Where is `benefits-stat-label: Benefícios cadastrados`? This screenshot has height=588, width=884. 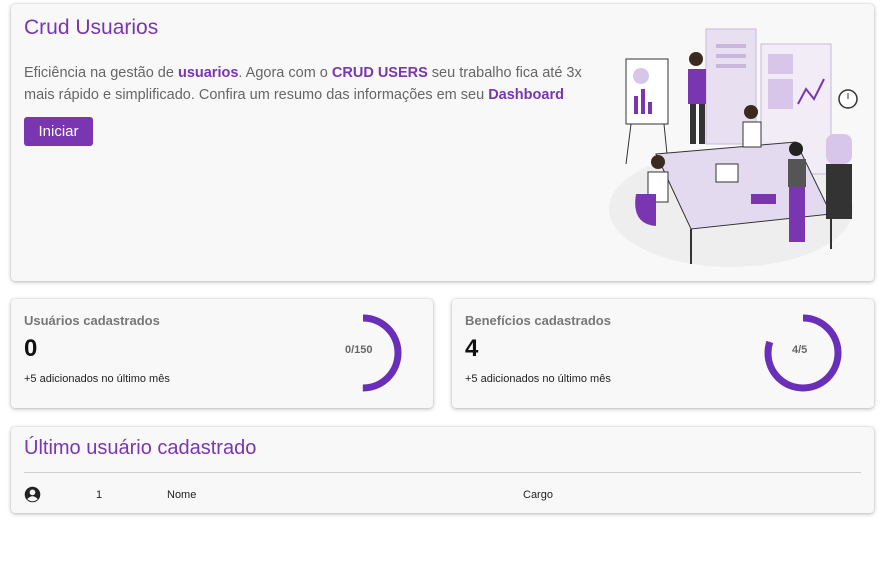 benefits-stat-label: Benefícios cadastrados is located at coordinates (538, 320).